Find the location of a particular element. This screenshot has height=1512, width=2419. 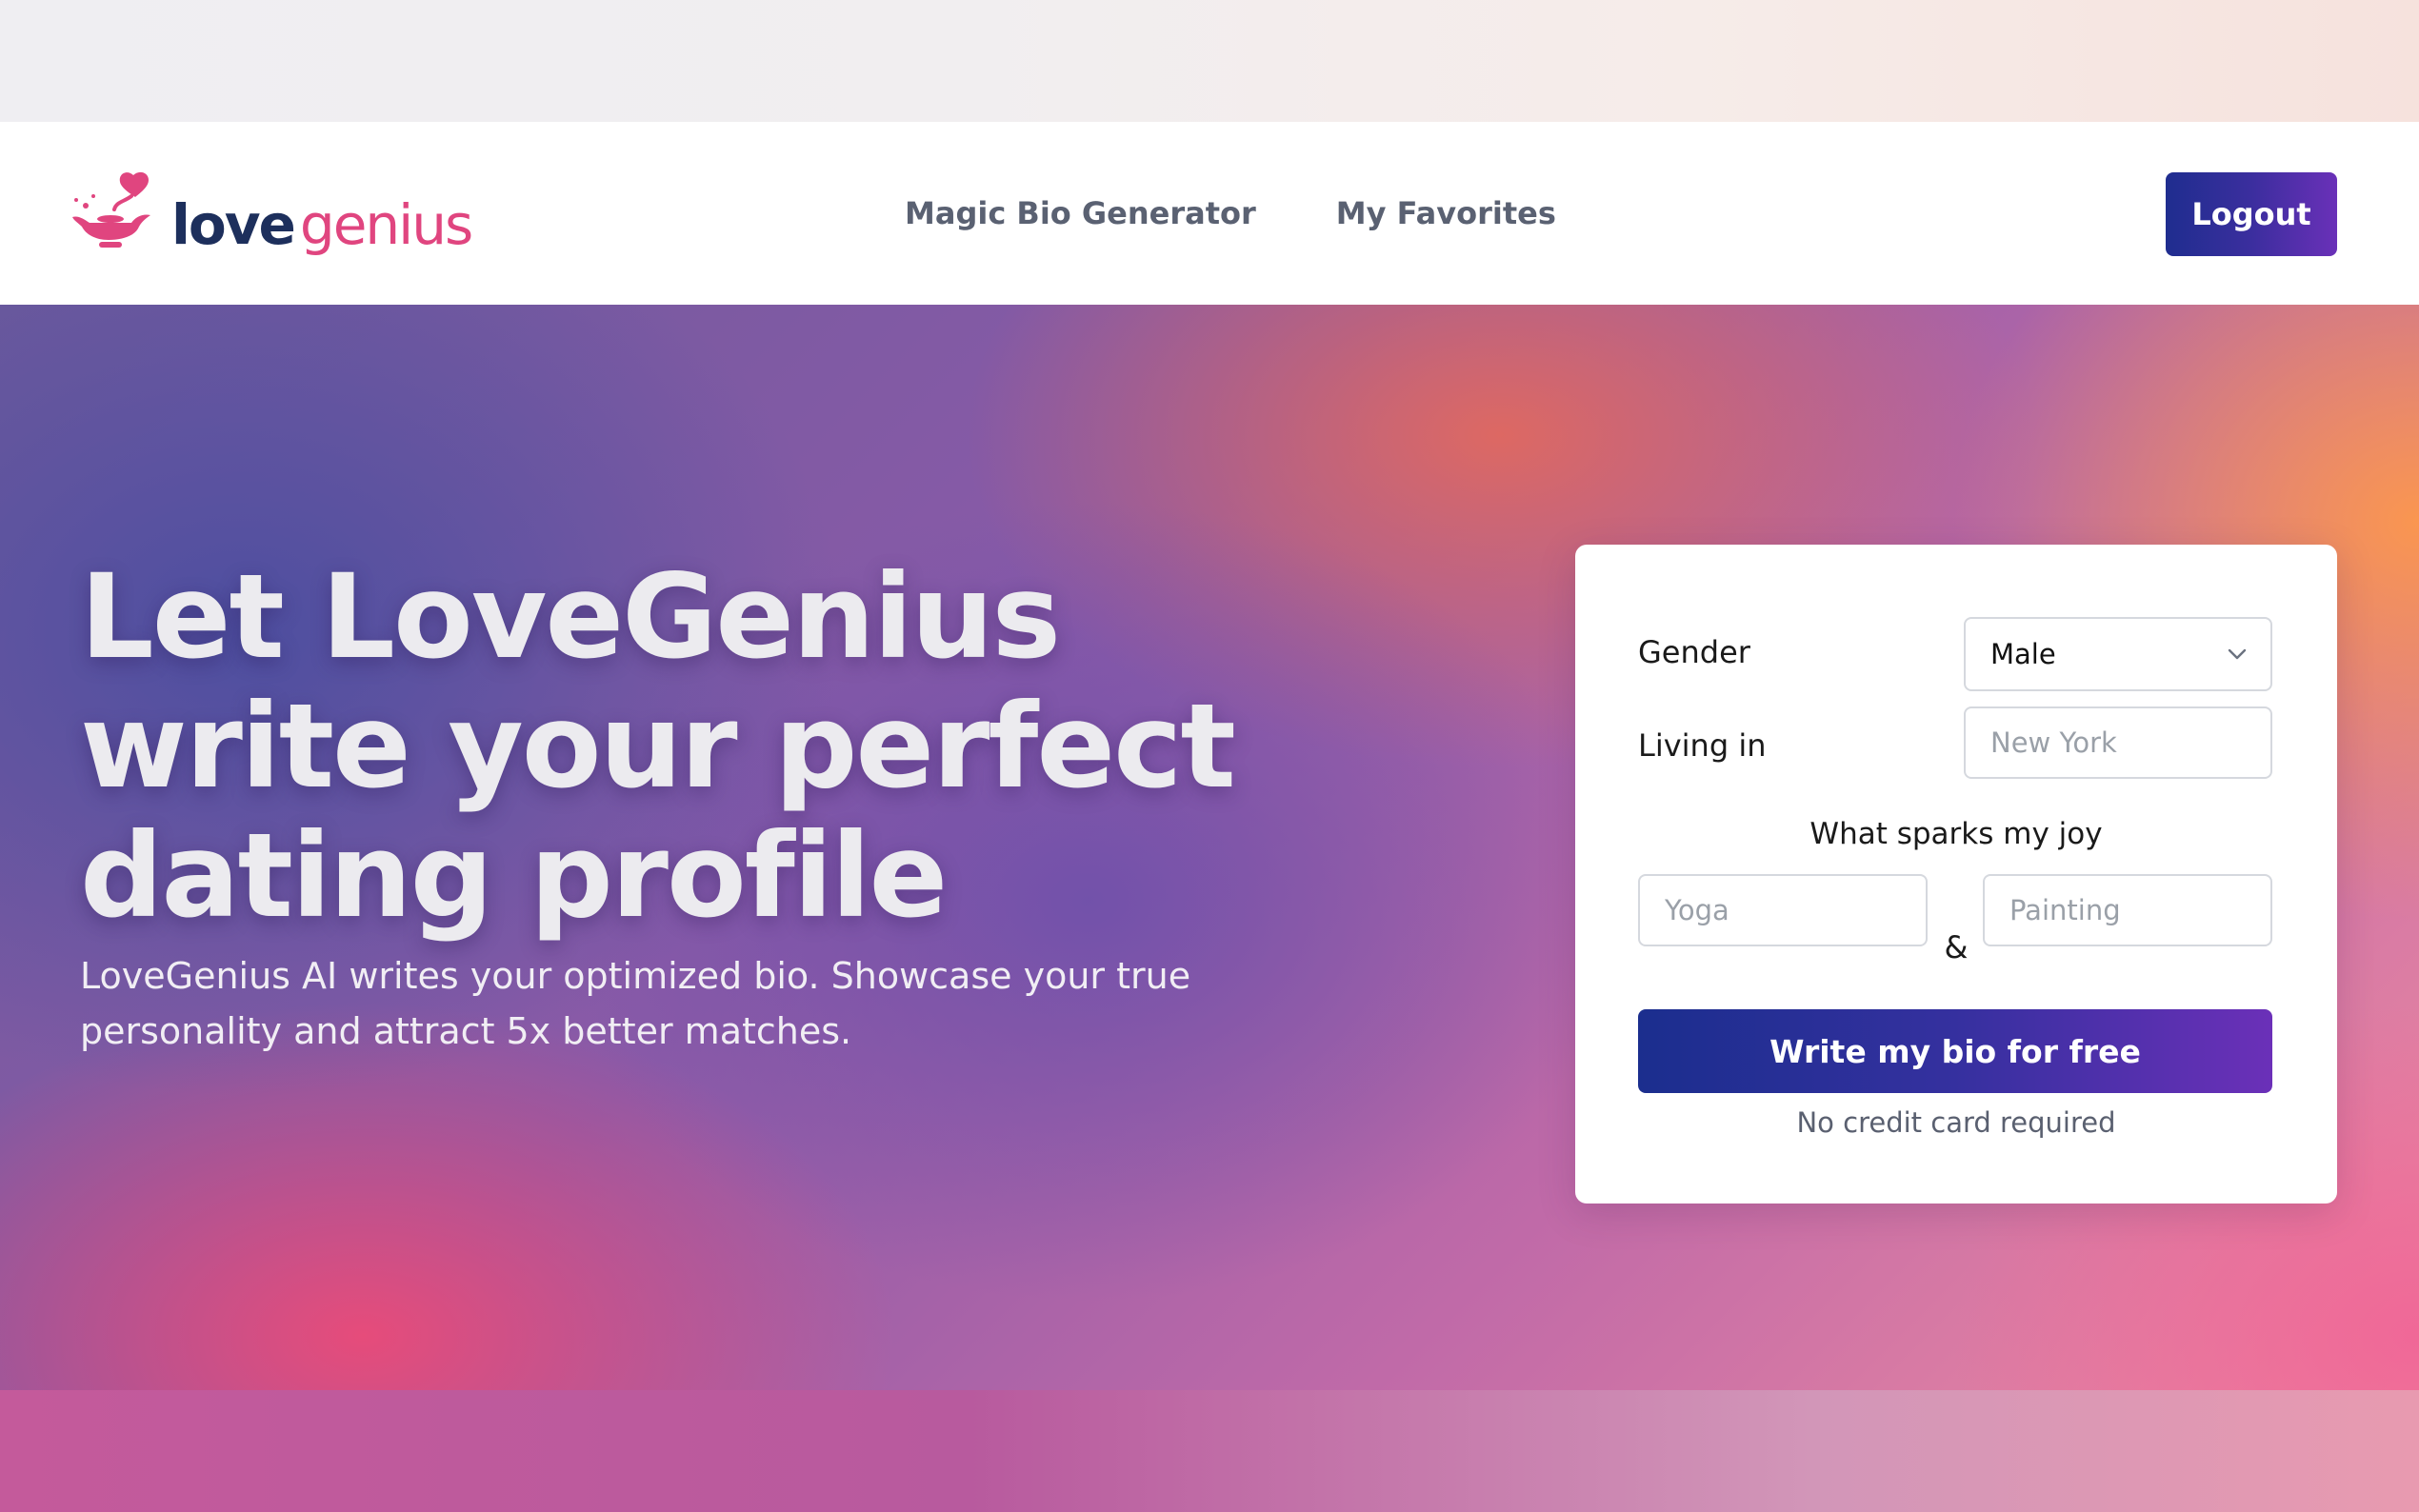

hero-title-line-2: write your perfect is located at coordinates (658, 746).